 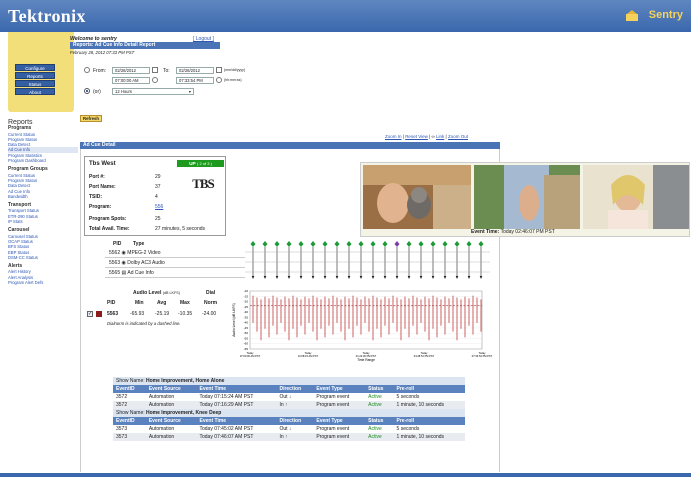 What do you see at coordinates (159, 207) in the screenshot?
I see `program-link: 556` at bounding box center [159, 207].